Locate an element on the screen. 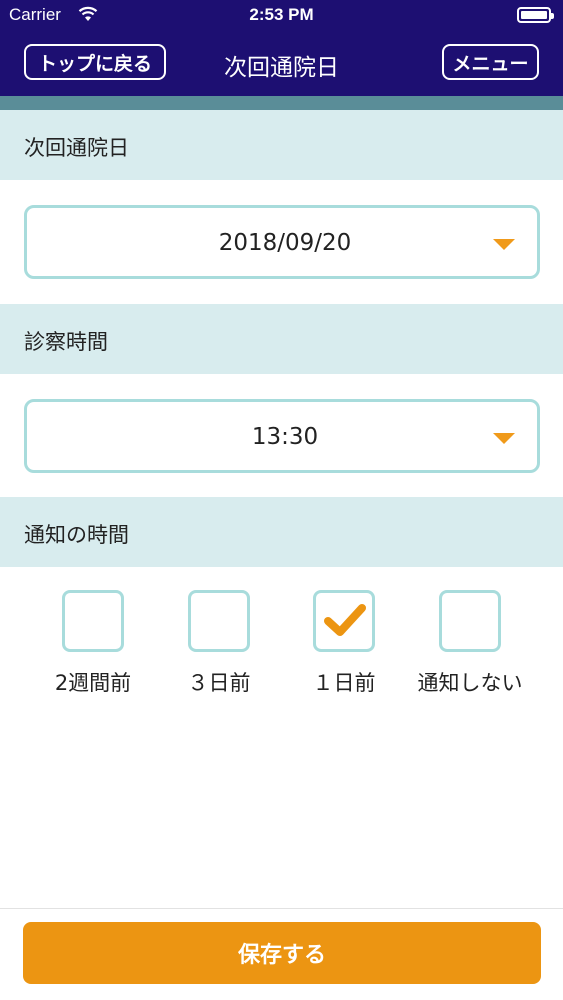  checkbox-1-day-before is located at coordinates (344, 621).